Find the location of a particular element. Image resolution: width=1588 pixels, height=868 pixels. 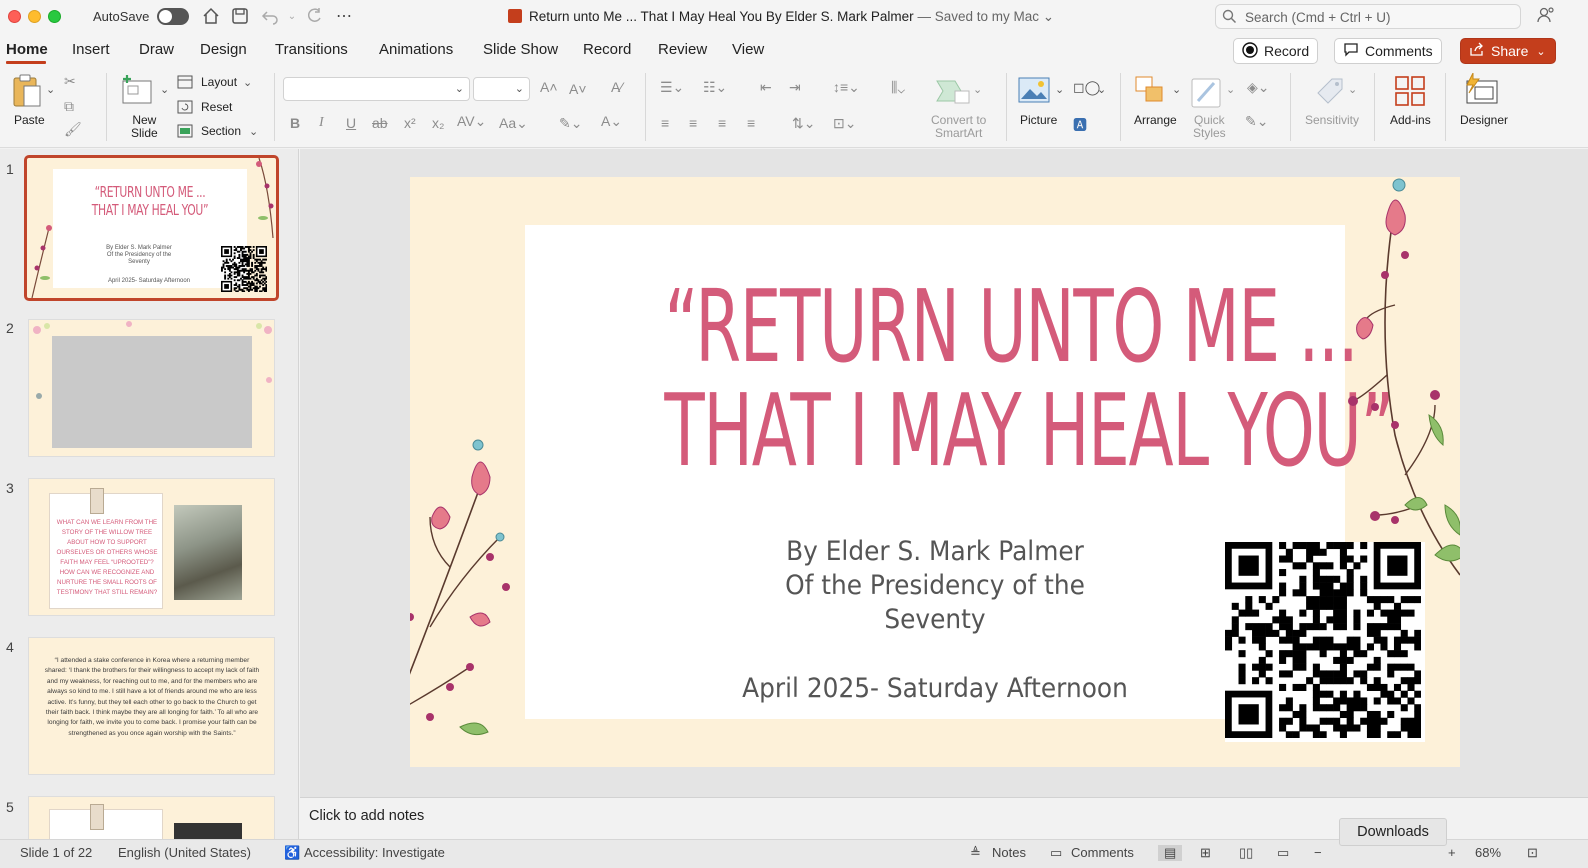

arrange-button is located at coordinates (1150, 92).